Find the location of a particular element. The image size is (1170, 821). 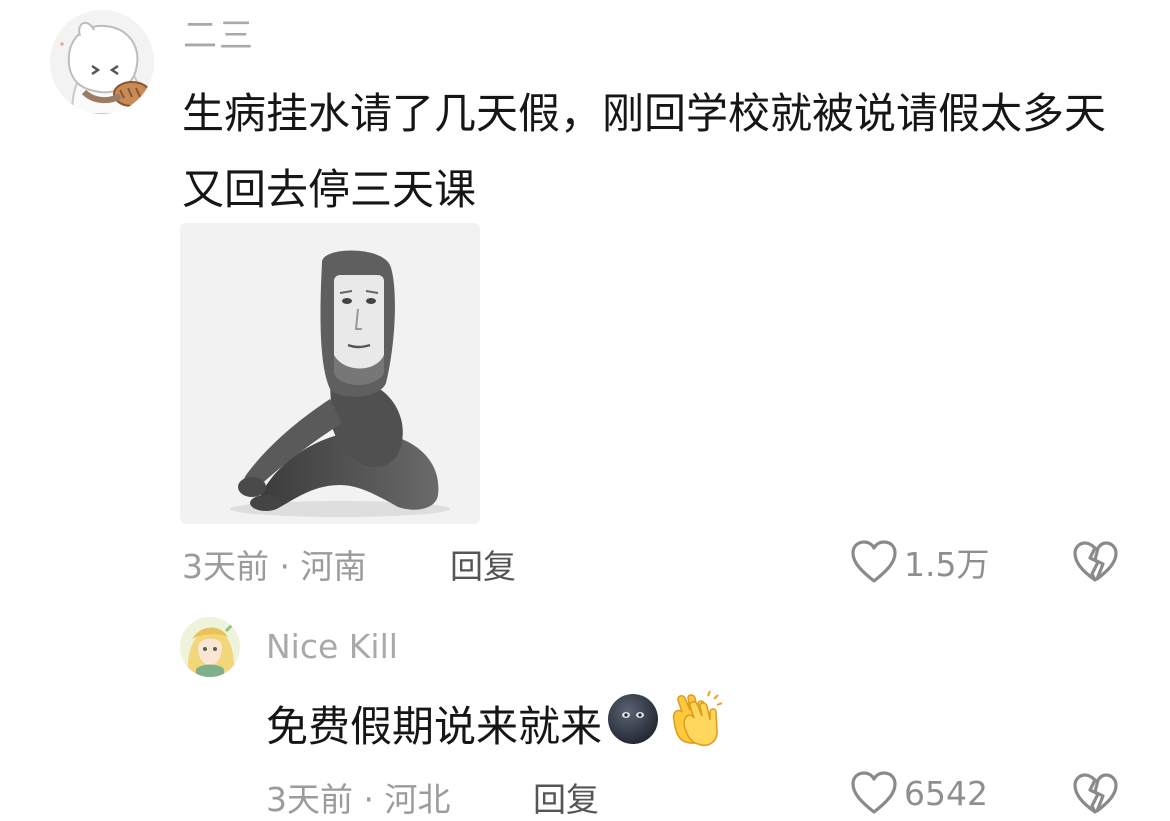

reply-content: 免费假期说来就来 is located at coordinates (494, 727).